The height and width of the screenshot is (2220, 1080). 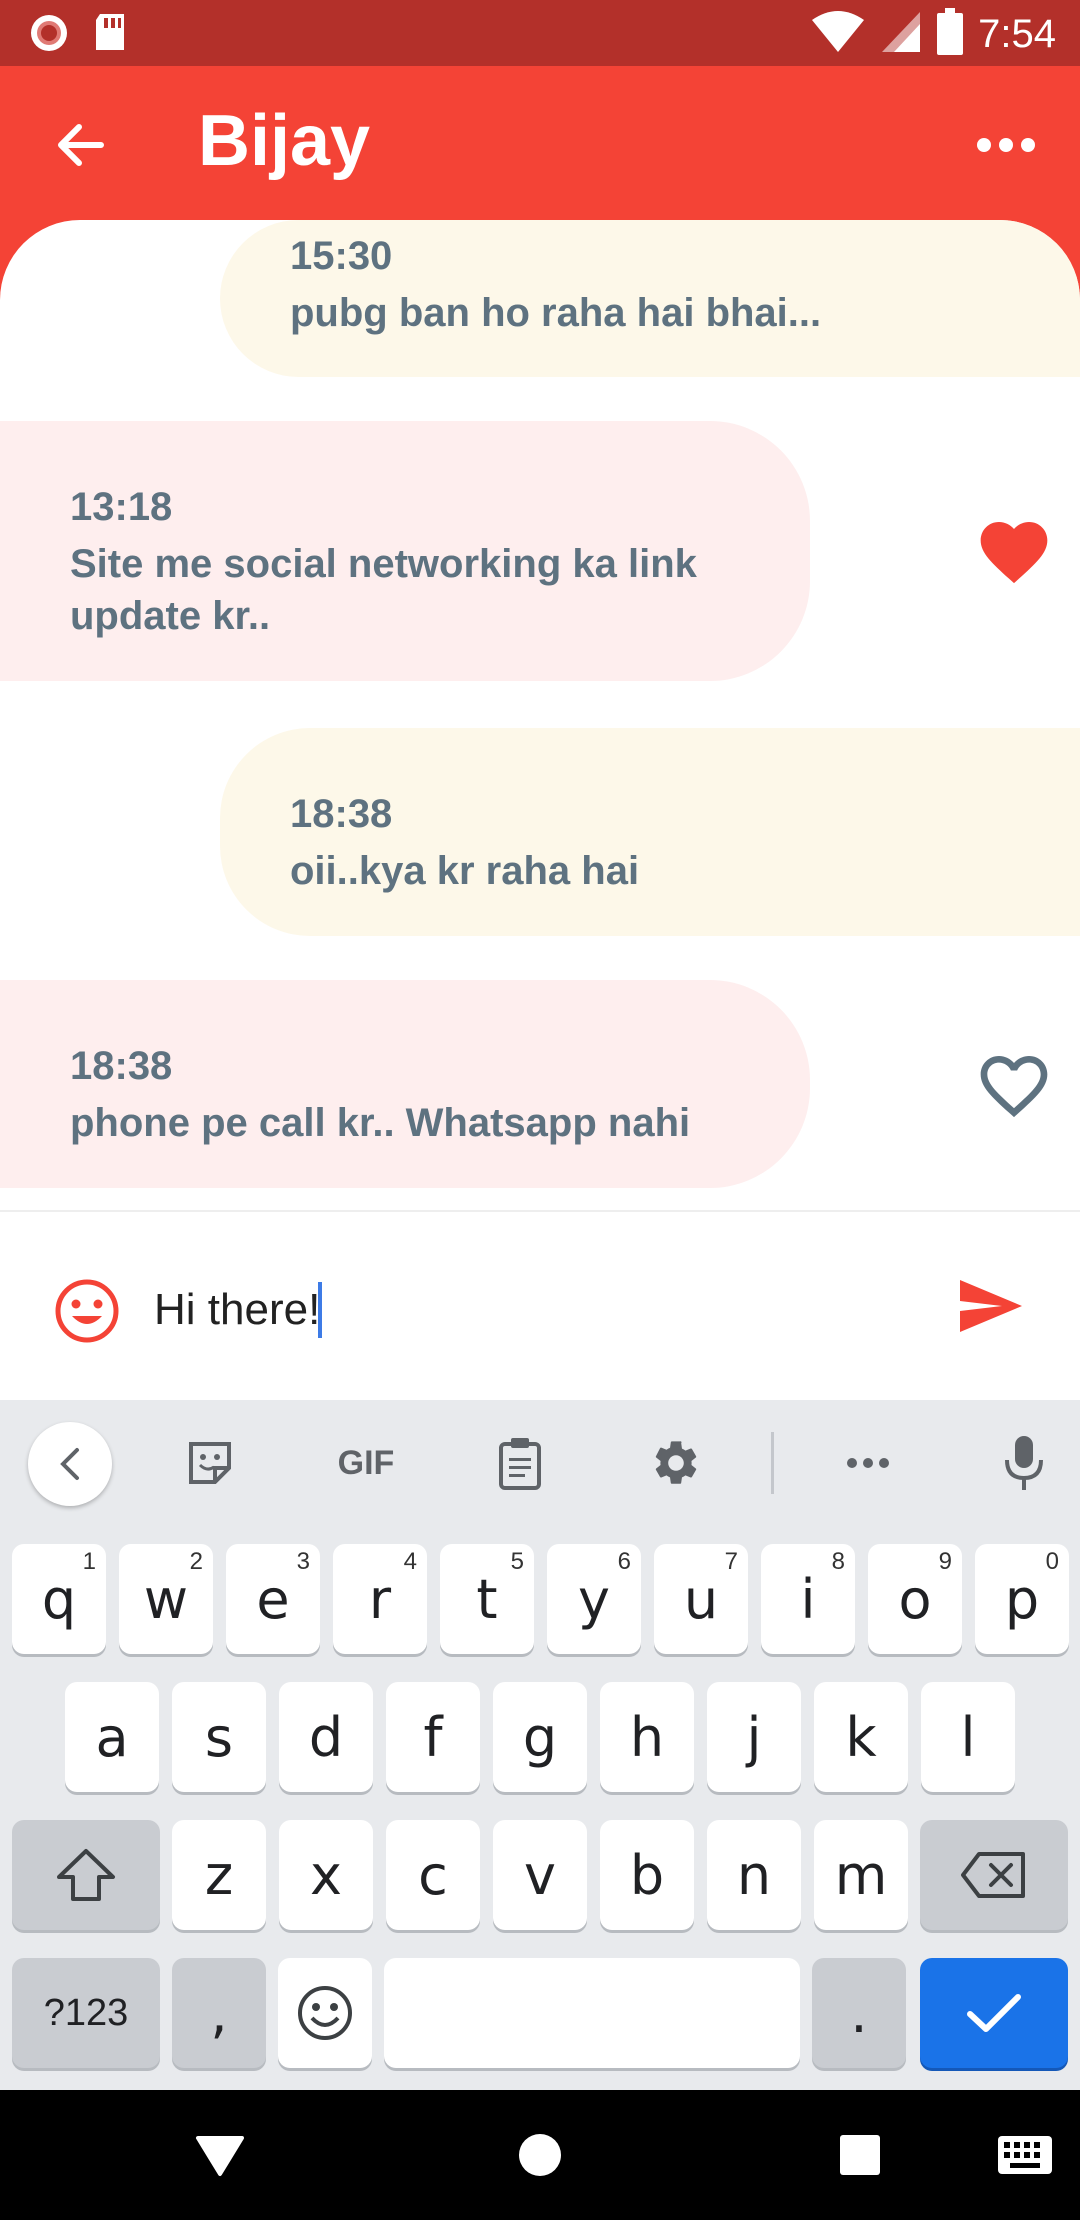 I want to click on gif-button: GIF, so click(x=366, y=1463).